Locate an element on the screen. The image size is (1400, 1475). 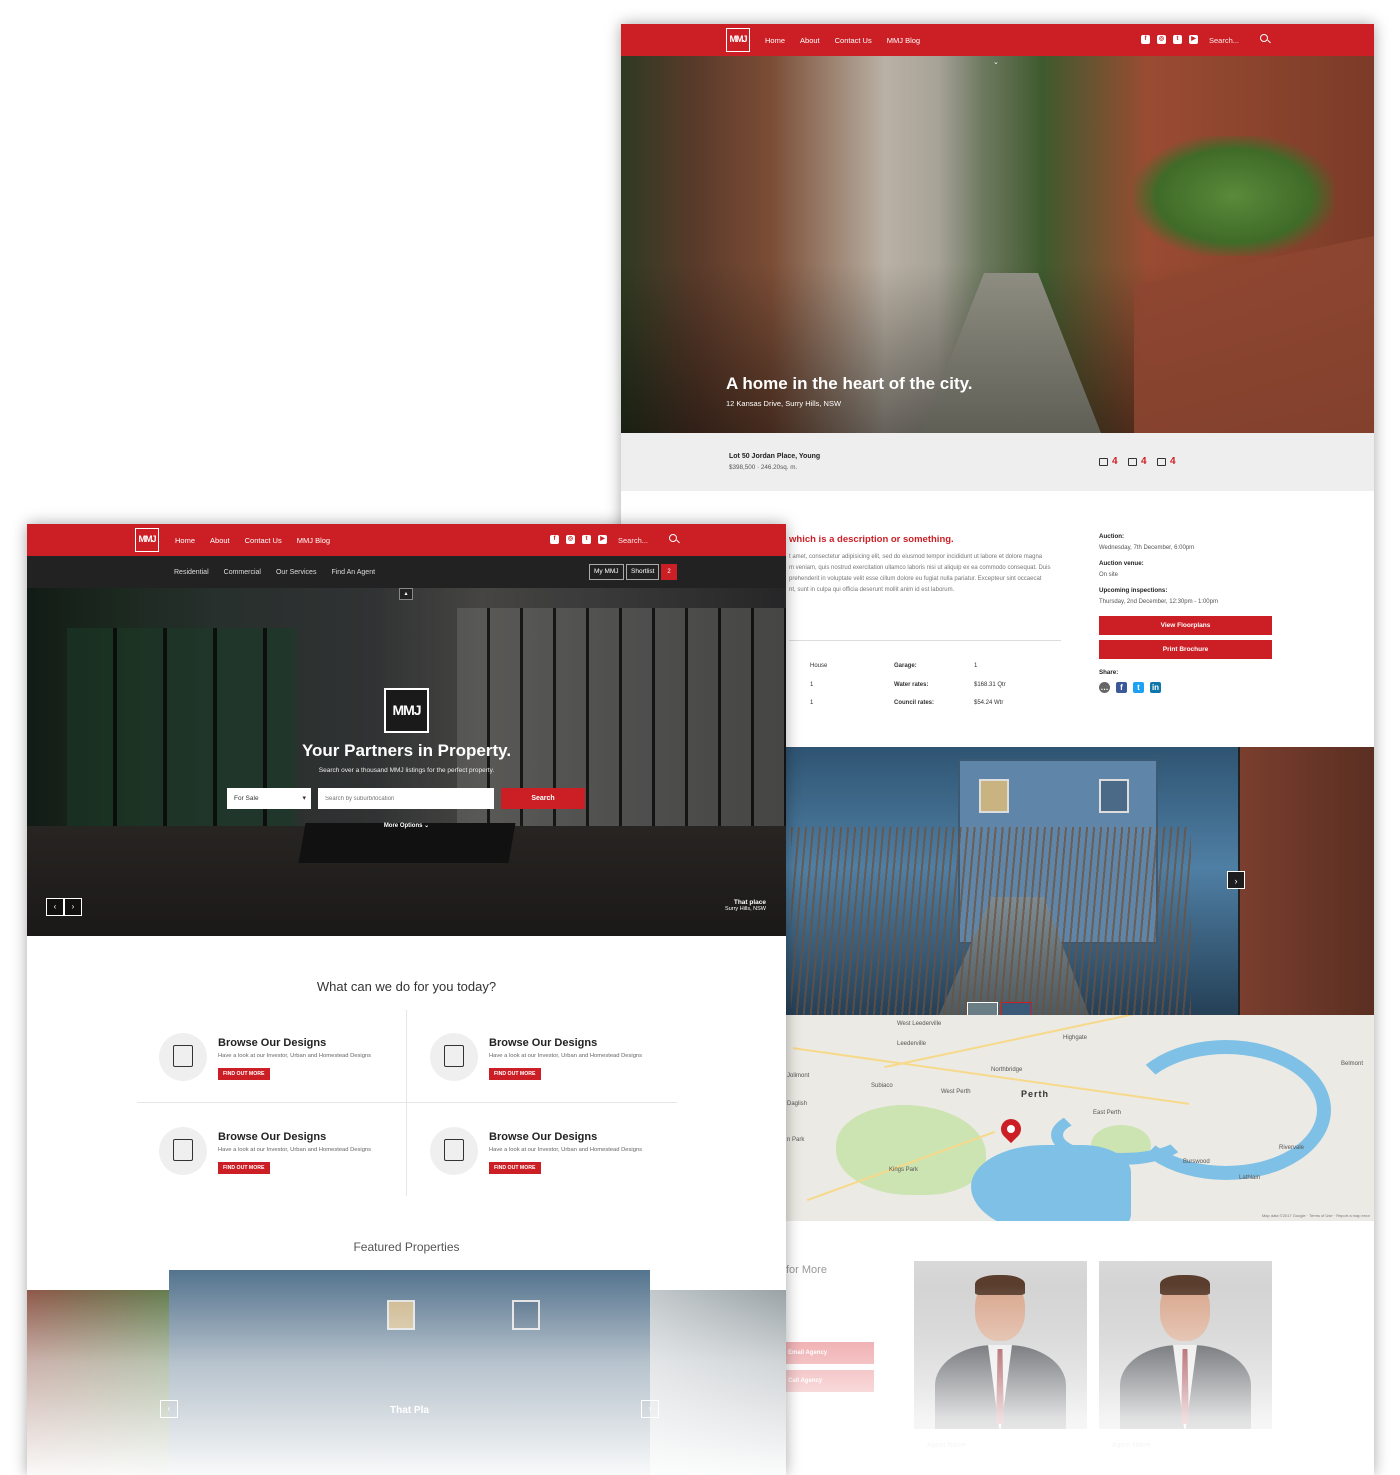
description-title: which is a description or something. is located at coordinates (871, 539).